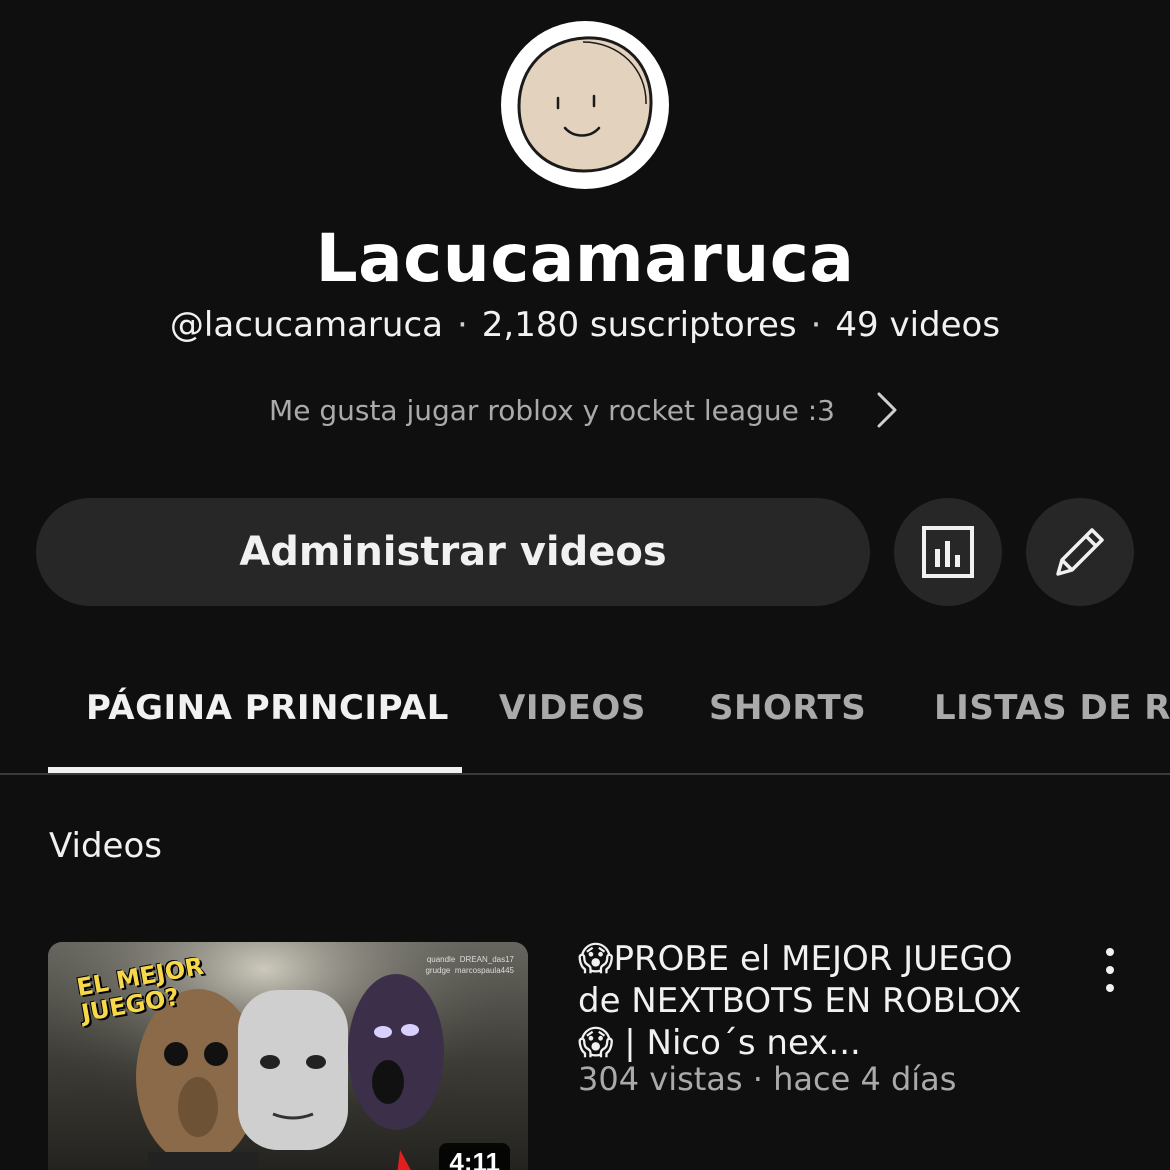 This screenshot has width=1170, height=1170. What do you see at coordinates (1052, 708) in the screenshot?
I see `tab-playlists: LISTAS DE RE` at bounding box center [1052, 708].